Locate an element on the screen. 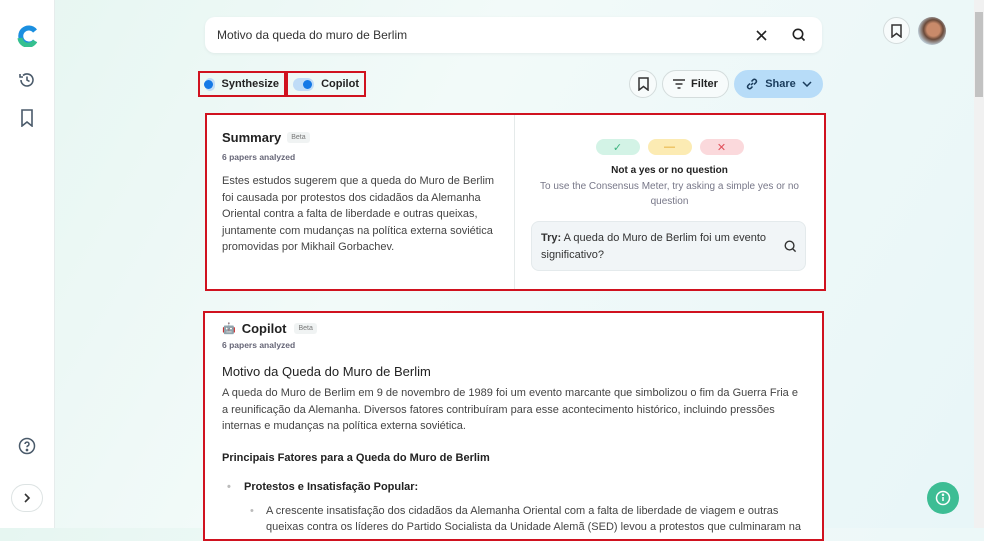 The height and width of the screenshot is (541, 984). link-icon is located at coordinates (752, 84).